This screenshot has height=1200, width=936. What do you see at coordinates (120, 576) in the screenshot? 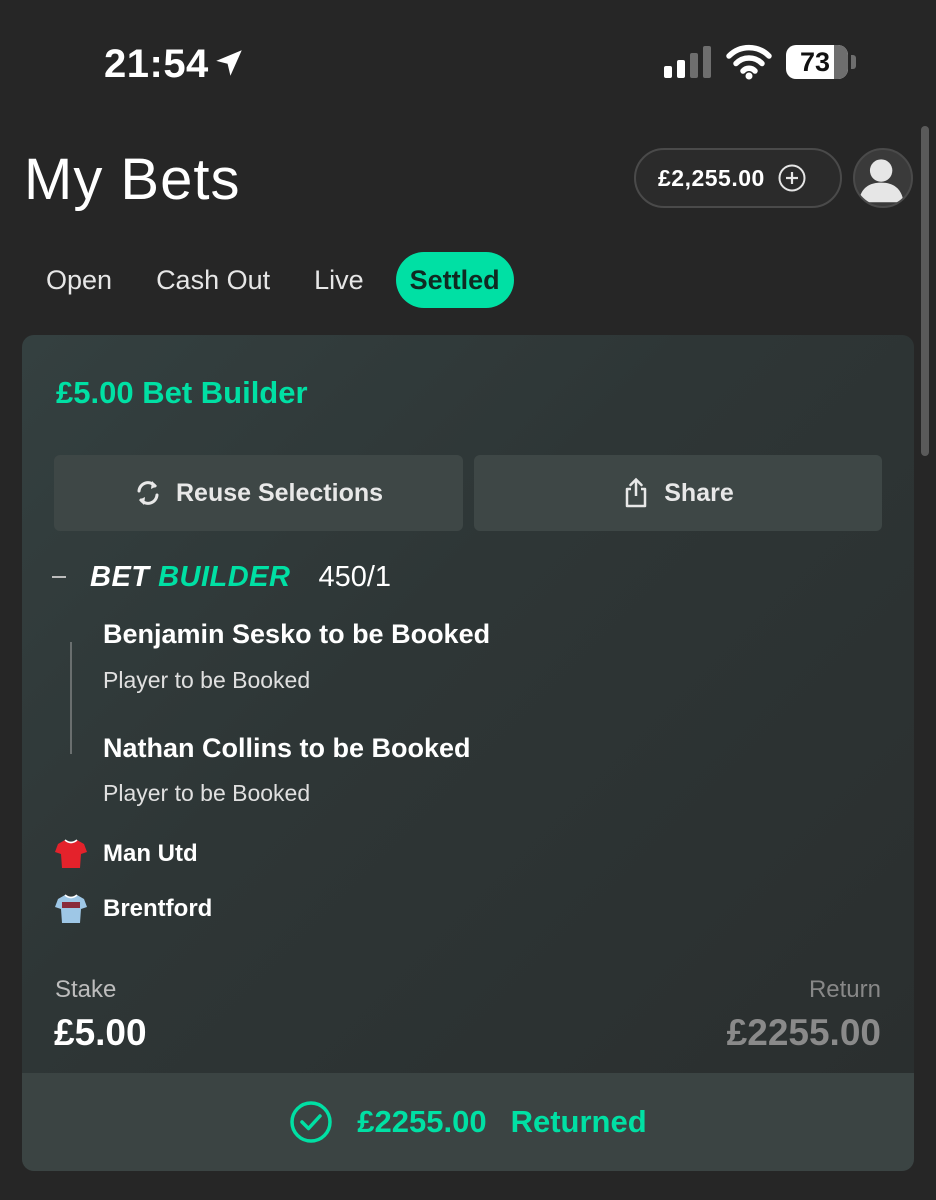
I see `bet-builder-logo-word1: BET` at bounding box center [120, 576].